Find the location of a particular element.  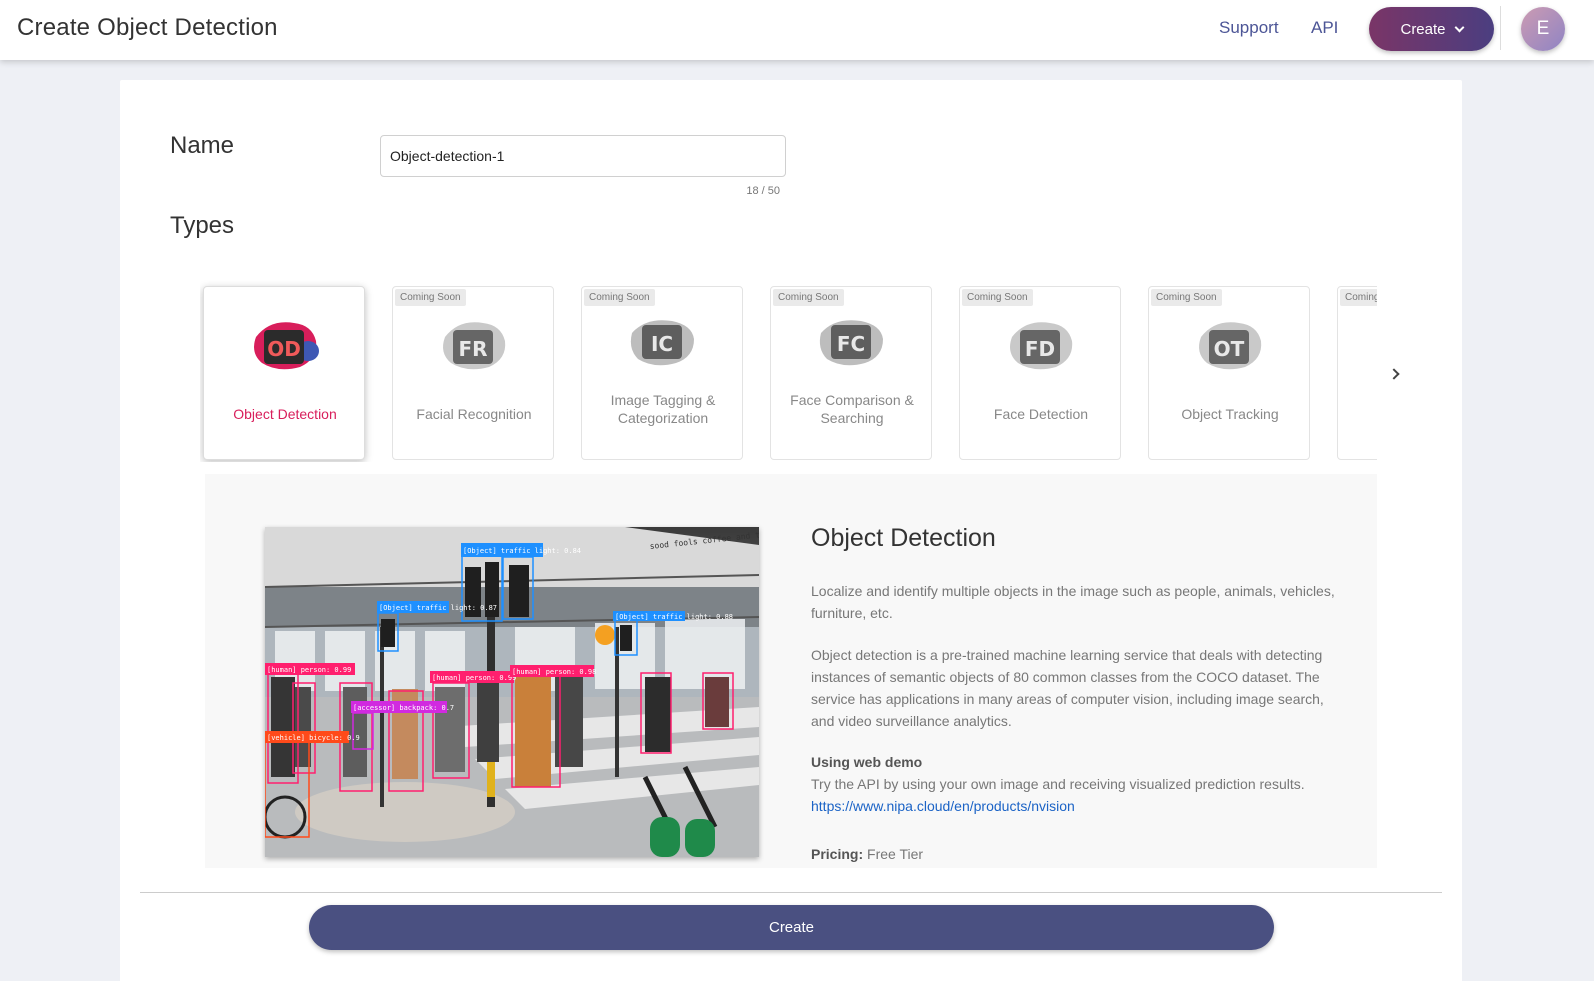

face-comparison-logo-icon: FC is located at coordinates (851, 343).